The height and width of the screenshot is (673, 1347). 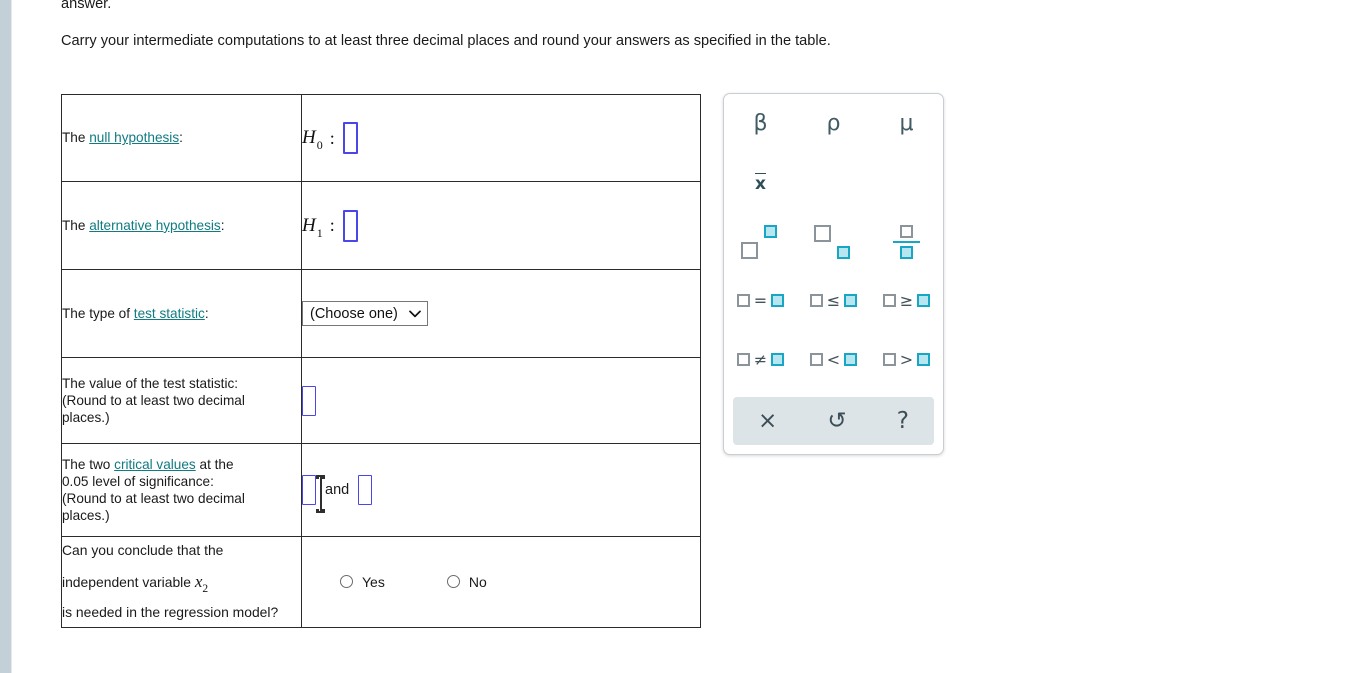 I want to click on conjunction-and: and, so click(x=337, y=490).